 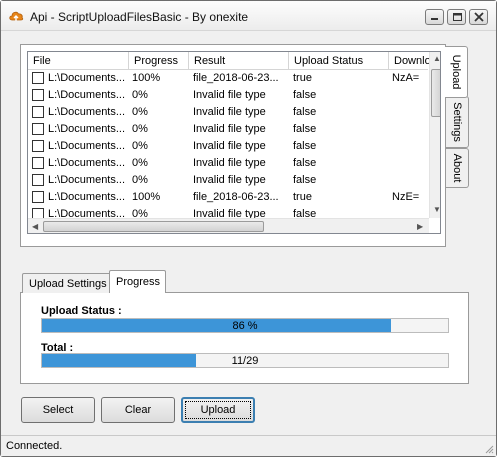 I want to click on scroll-left-icon: ◀, so click(x=35, y=226).